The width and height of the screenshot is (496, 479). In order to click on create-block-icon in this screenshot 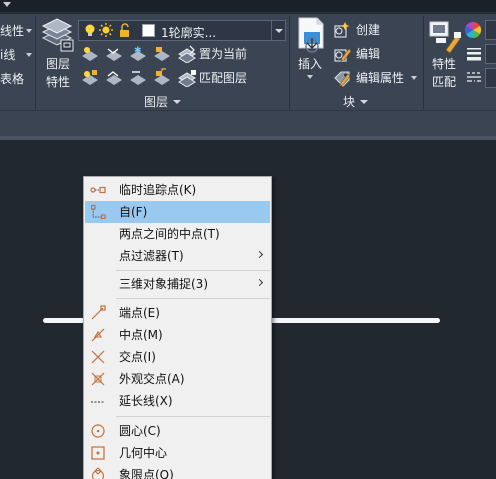, I will do `click(342, 30)`.